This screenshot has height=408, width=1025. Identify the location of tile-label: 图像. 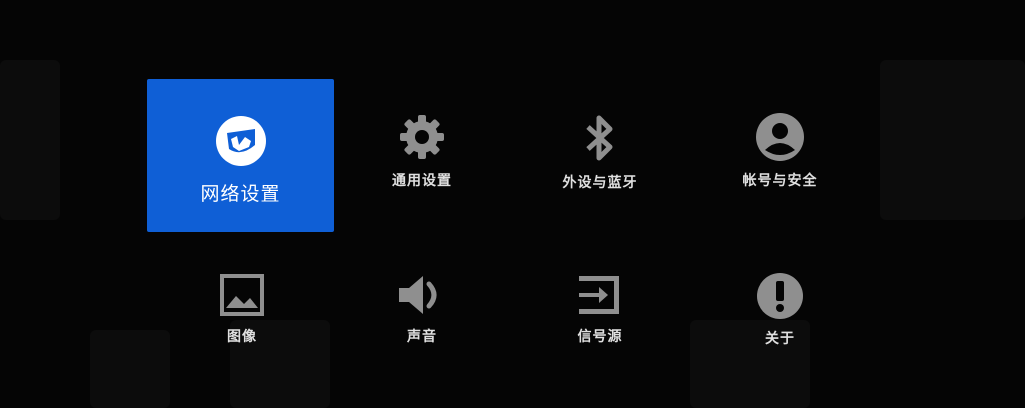
(242, 337).